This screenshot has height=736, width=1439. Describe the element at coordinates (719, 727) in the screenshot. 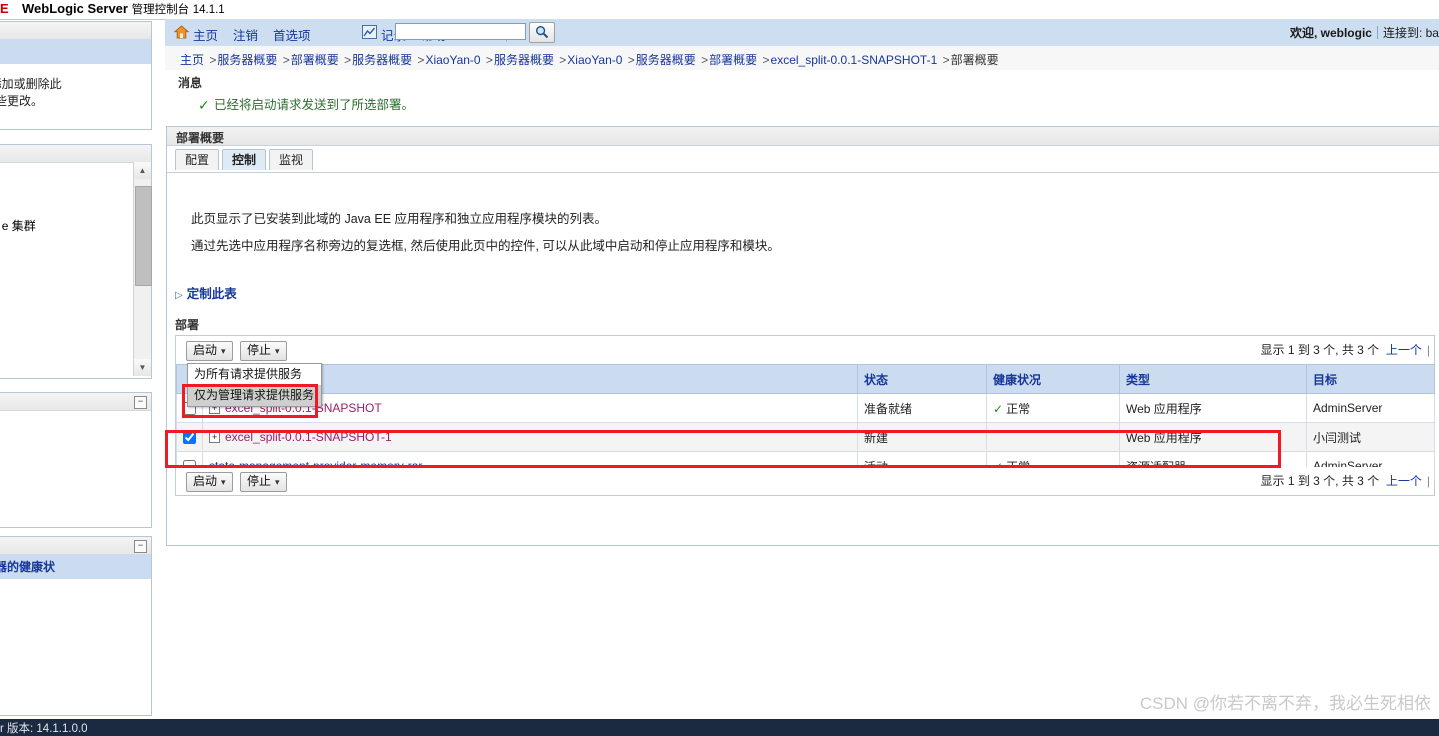

I see `footer-bar: r 版本: 14.1.1.0.0` at that location.